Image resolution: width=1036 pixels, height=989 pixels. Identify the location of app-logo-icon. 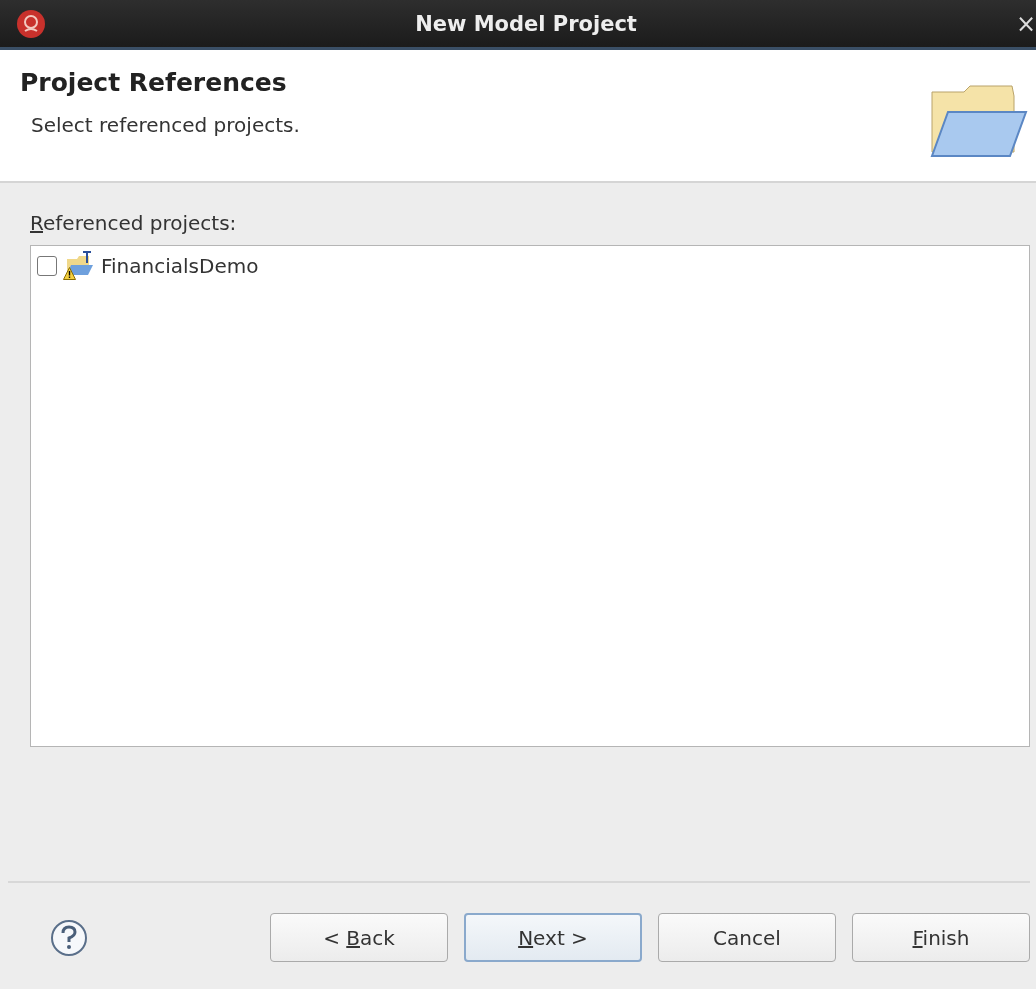
(31, 23).